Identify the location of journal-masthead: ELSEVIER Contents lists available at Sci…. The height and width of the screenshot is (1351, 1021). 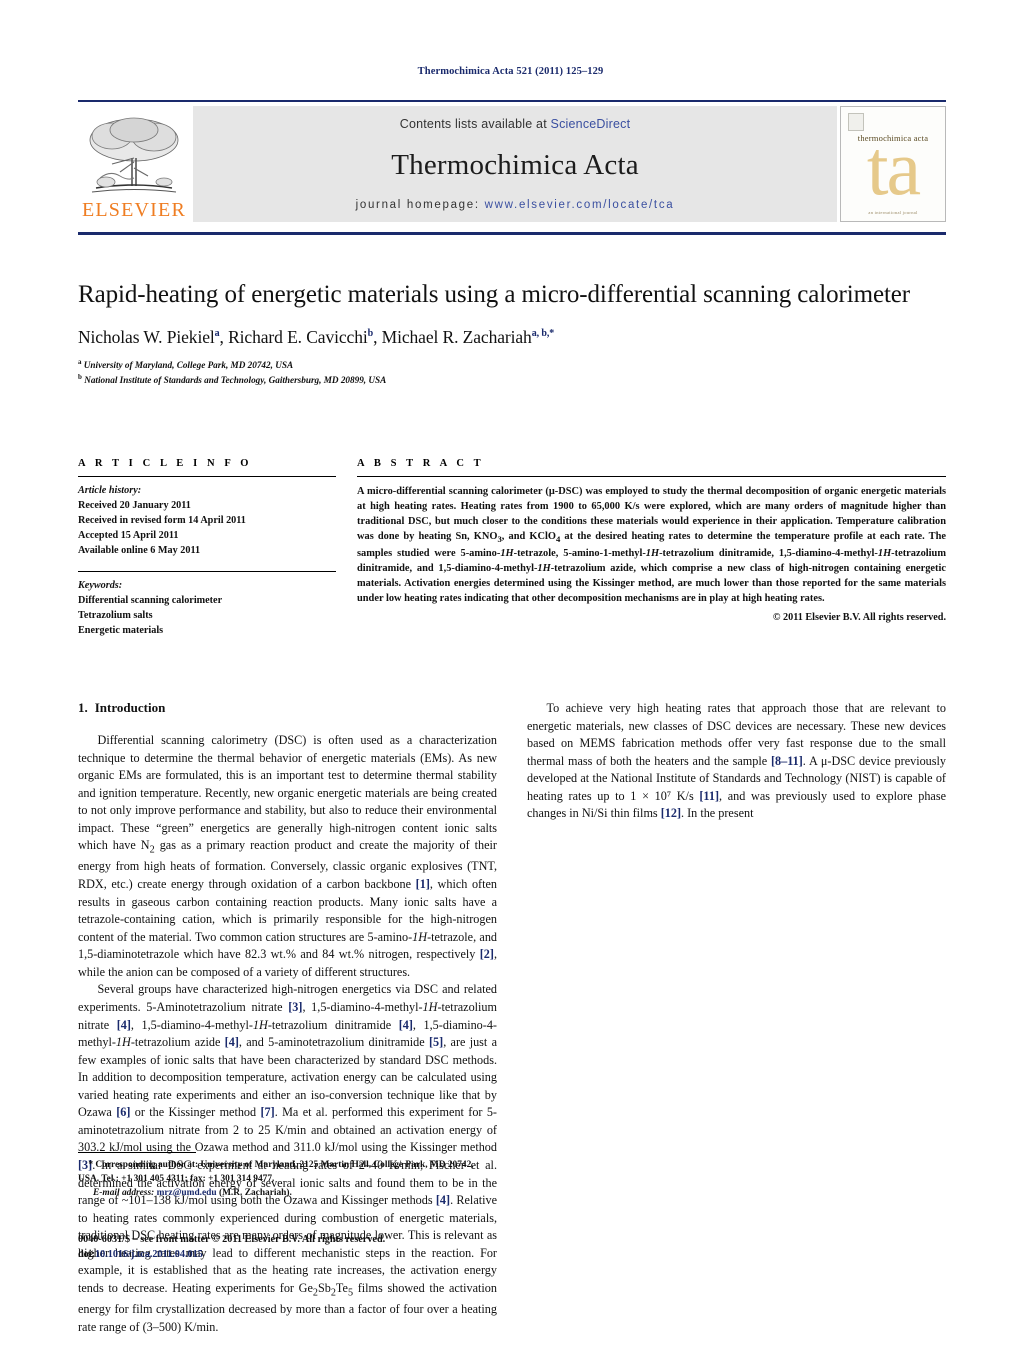
(512, 161).